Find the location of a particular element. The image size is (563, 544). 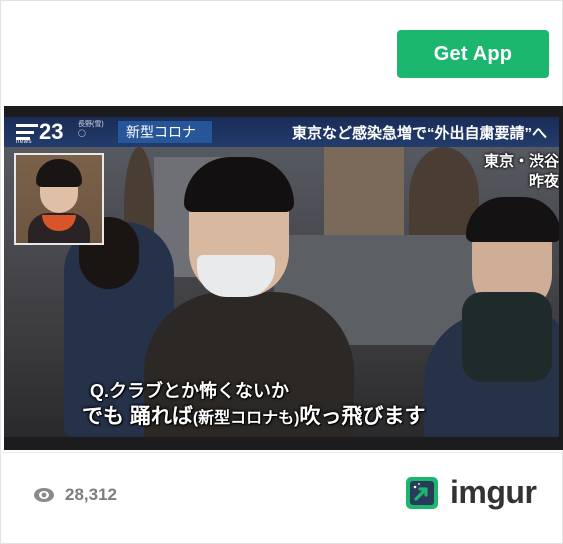

views-count: 28,312 is located at coordinates (91, 494).